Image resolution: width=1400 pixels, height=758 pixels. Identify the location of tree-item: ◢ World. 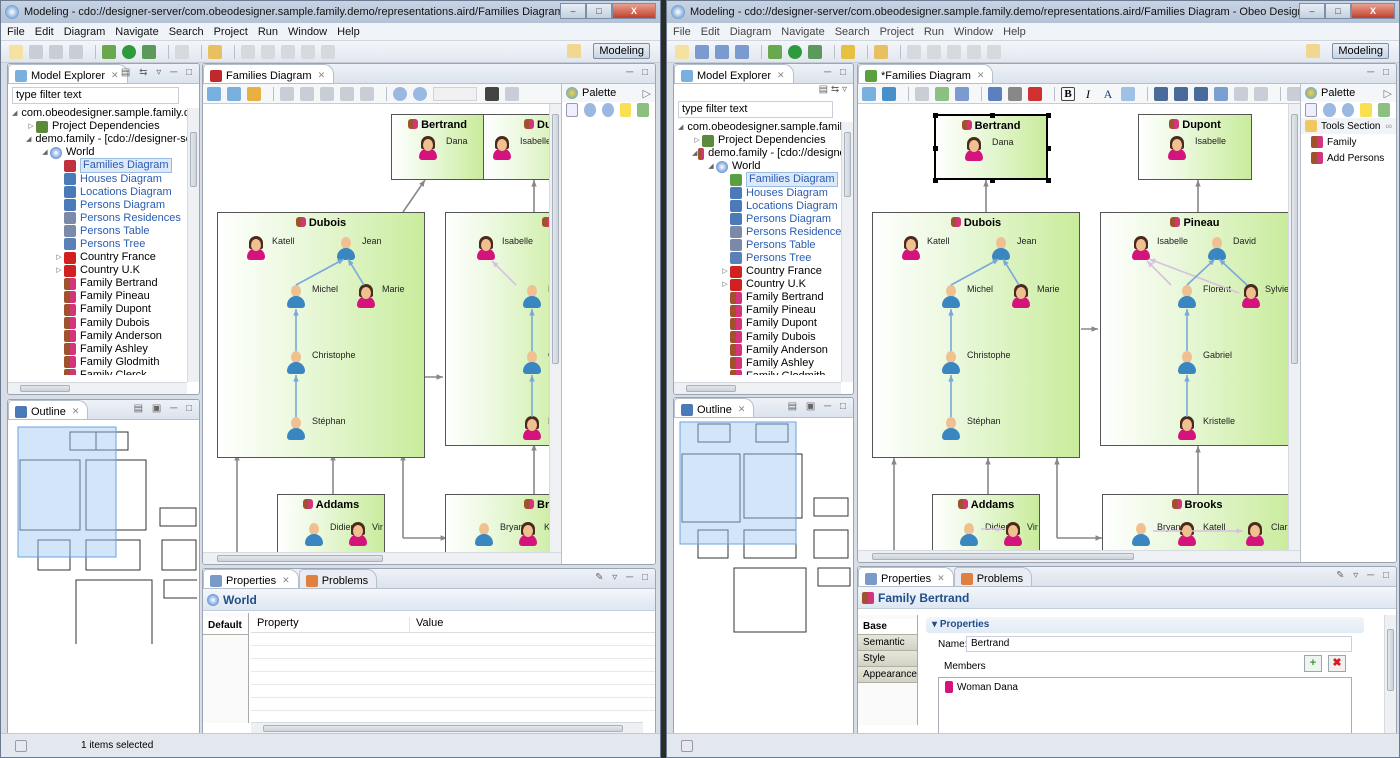
(103, 152).